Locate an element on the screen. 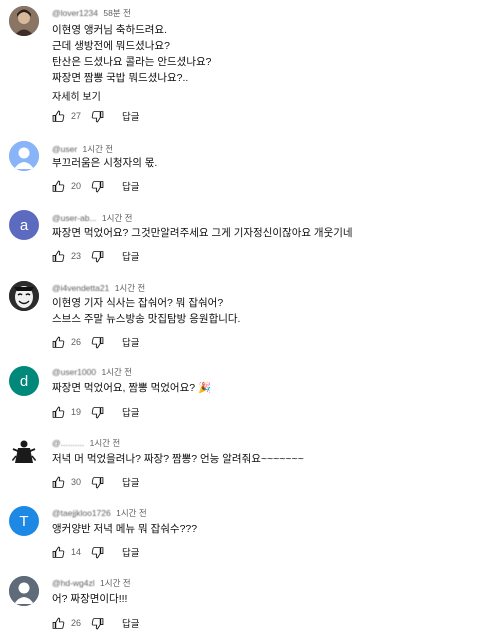 This screenshot has width=480, height=642. comment-text: 저녁 머 먹었을려나? 짜장? 짬뽕? 언능 알려줘요~~~~~~~ is located at coordinates (178, 459).